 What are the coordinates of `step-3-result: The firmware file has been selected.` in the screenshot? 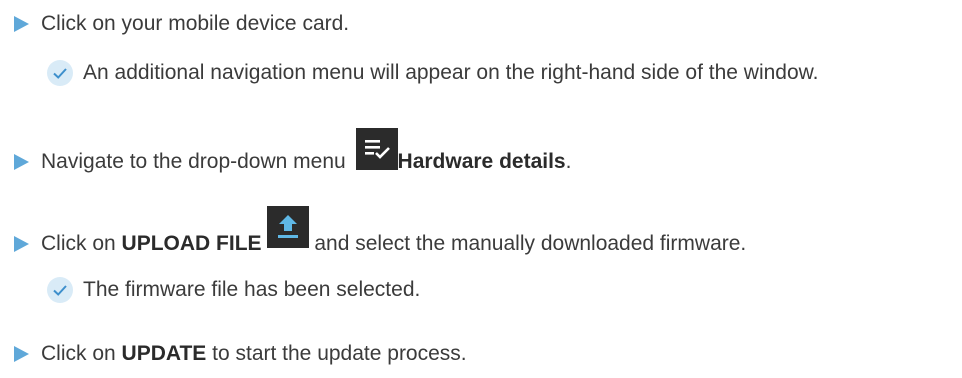 It's located at (210, 290).